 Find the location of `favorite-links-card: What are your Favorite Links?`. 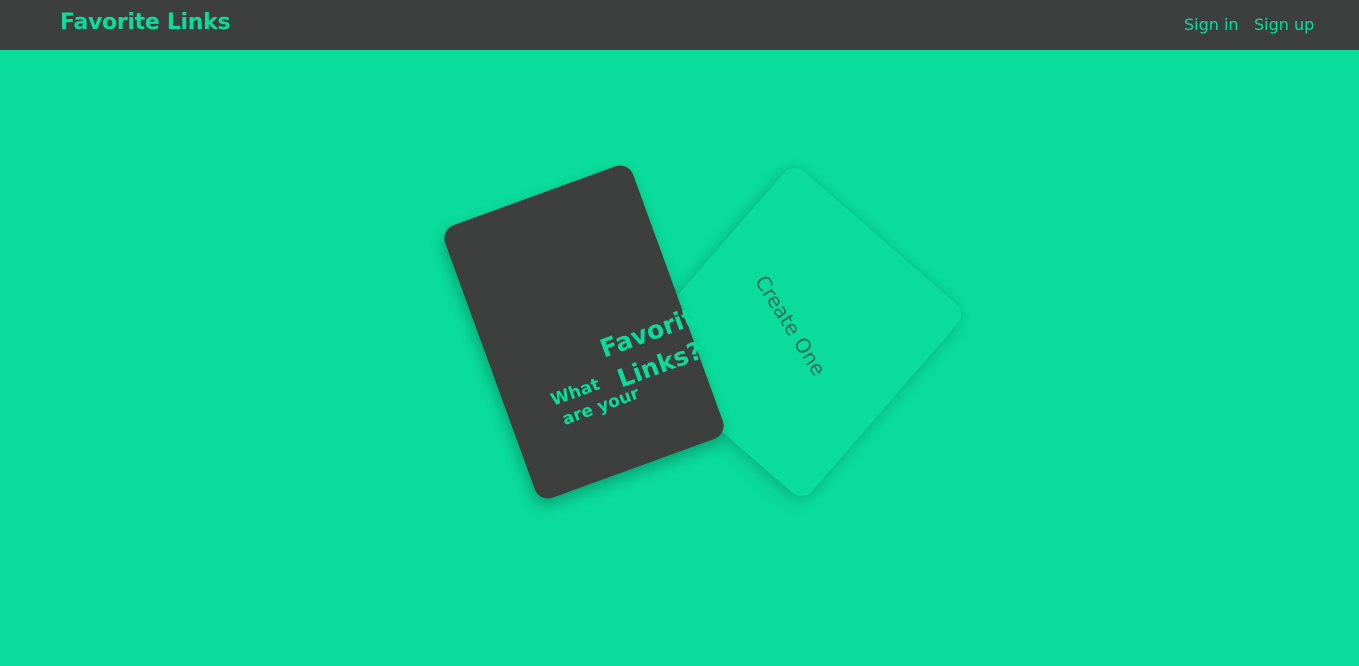

favorite-links-card: What are your Favorite Links? is located at coordinates (584, 332).